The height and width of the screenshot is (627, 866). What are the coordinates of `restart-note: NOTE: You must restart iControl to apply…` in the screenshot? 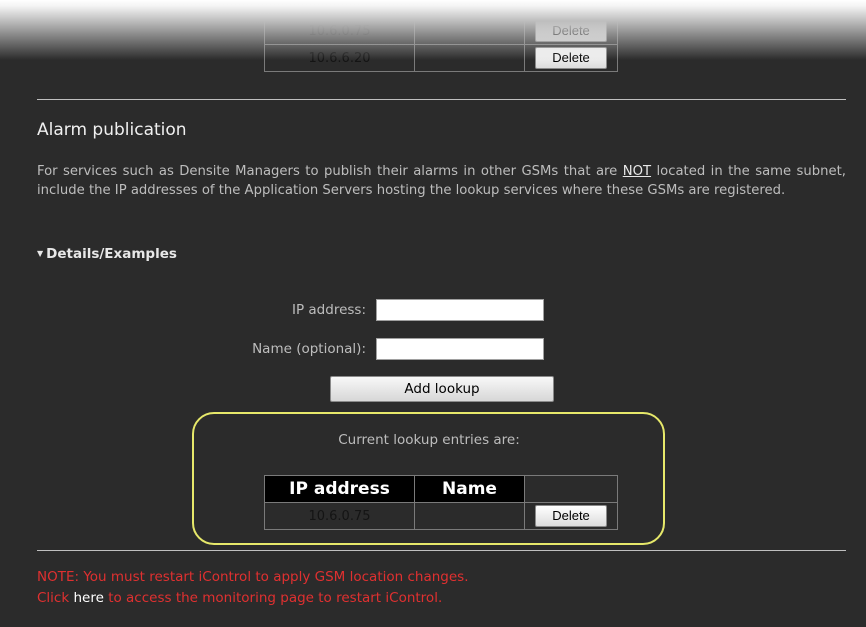 It's located at (253, 577).